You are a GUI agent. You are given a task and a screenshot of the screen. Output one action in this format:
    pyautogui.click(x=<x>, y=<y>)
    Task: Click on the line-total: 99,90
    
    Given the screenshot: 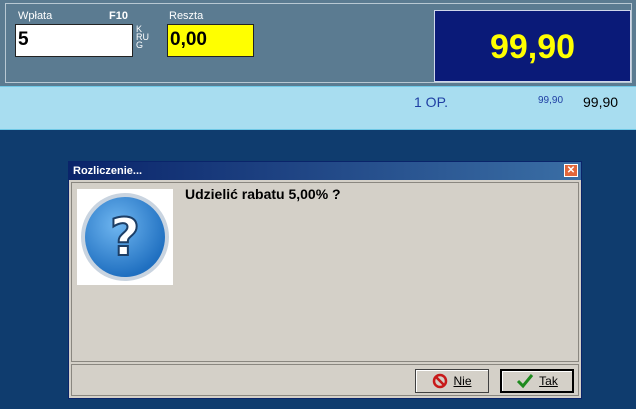 What is the action you would take?
    pyautogui.click(x=601, y=102)
    